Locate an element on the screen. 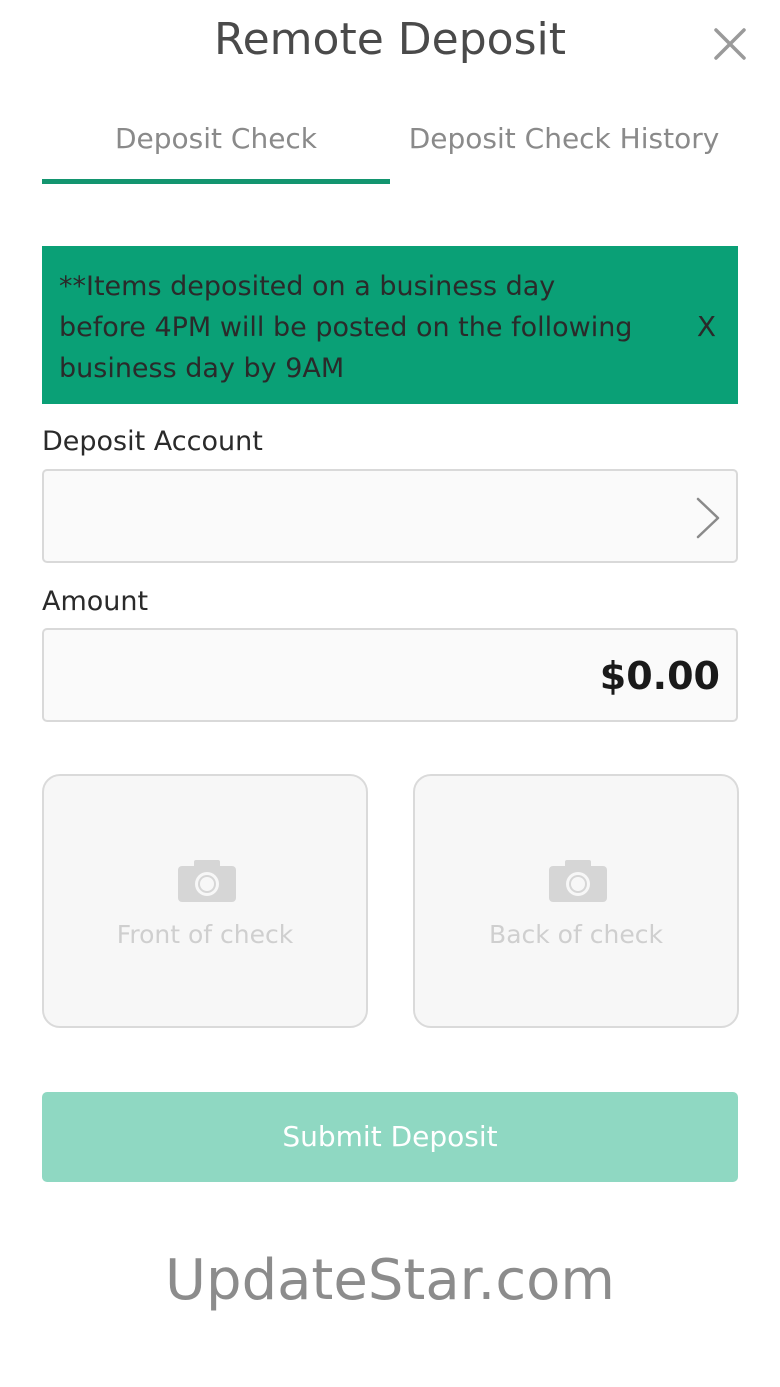 The image size is (780, 1387). tab-label: Deposit Check History is located at coordinates (564, 138).